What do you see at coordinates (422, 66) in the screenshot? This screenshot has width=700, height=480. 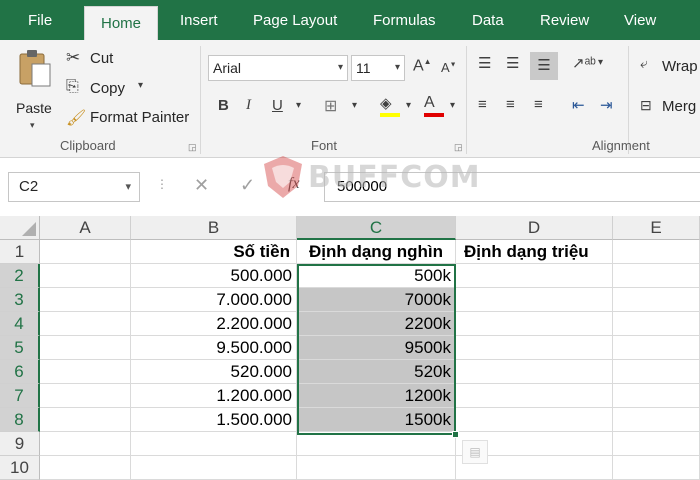 I see `increase-font-size-icon: A▲` at bounding box center [422, 66].